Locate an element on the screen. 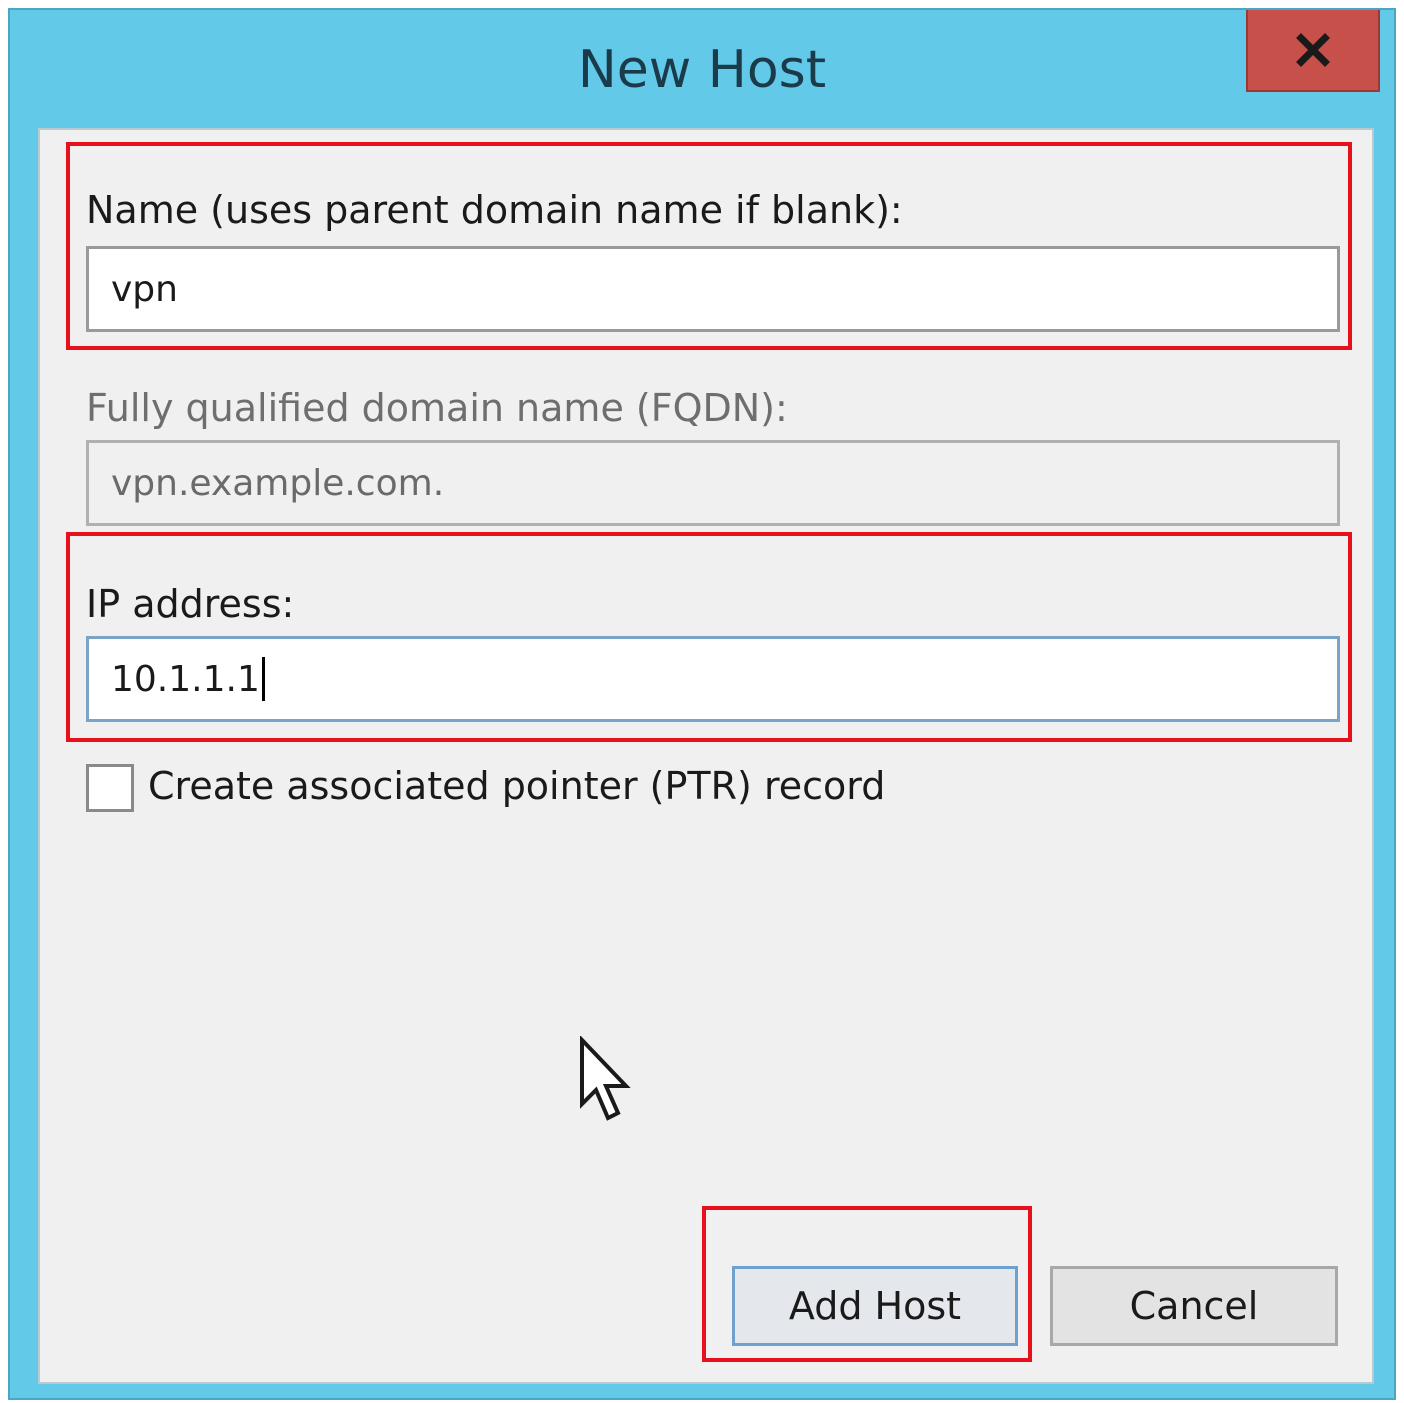  name-input-value: vpn is located at coordinates (144, 289).